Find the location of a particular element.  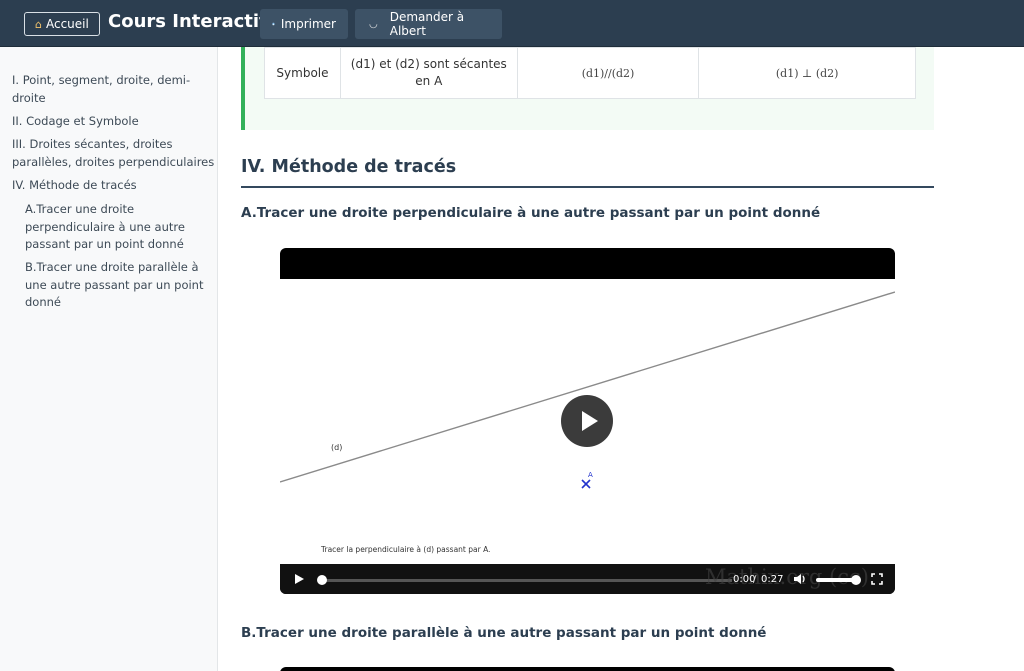

table-cell-secantes: (d1) et (d2) sont sécantes en A is located at coordinates (428, 73).